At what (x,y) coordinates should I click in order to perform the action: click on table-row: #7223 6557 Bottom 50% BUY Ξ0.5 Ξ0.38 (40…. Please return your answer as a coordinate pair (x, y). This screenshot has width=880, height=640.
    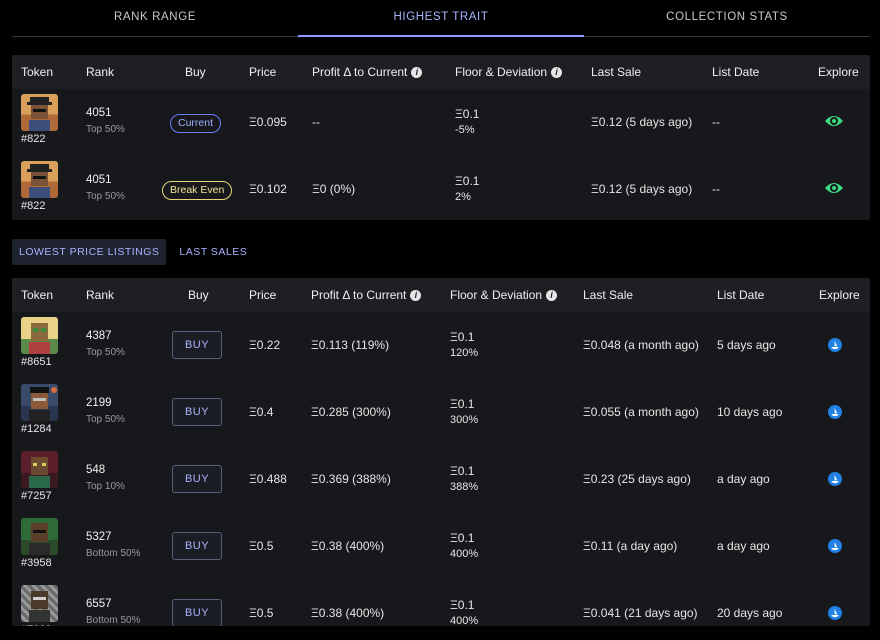
    Looking at the image, I should click on (441, 603).